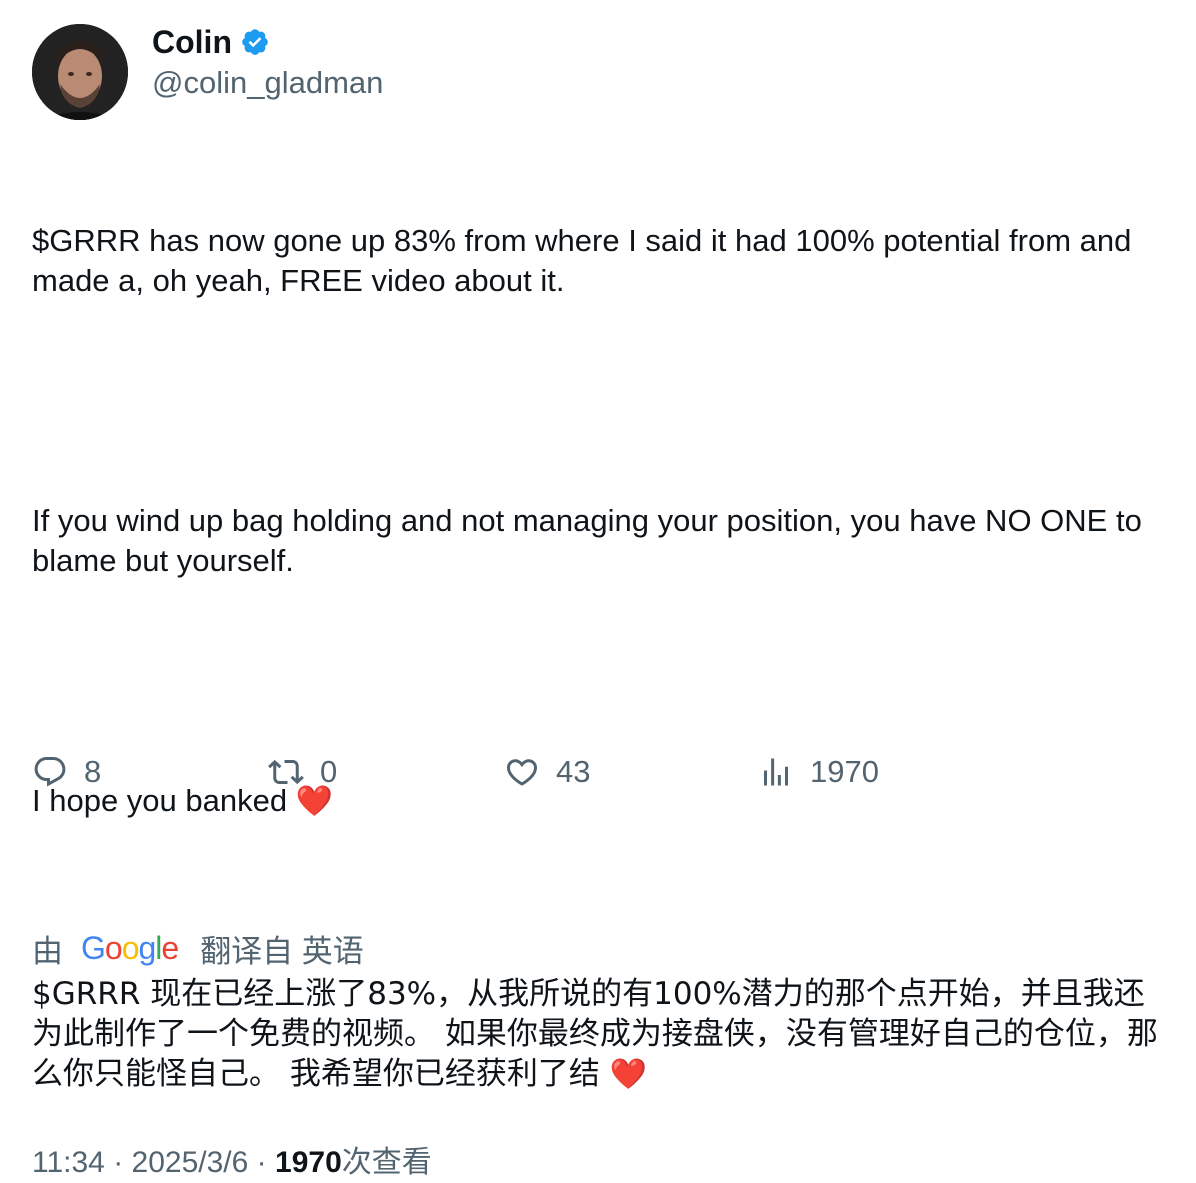 The height and width of the screenshot is (1183, 1196). Describe the element at coordinates (602, 1163) in the screenshot. I see `tweet-meta: 11:34 · 2025/3/6 · 1970次查看` at that location.